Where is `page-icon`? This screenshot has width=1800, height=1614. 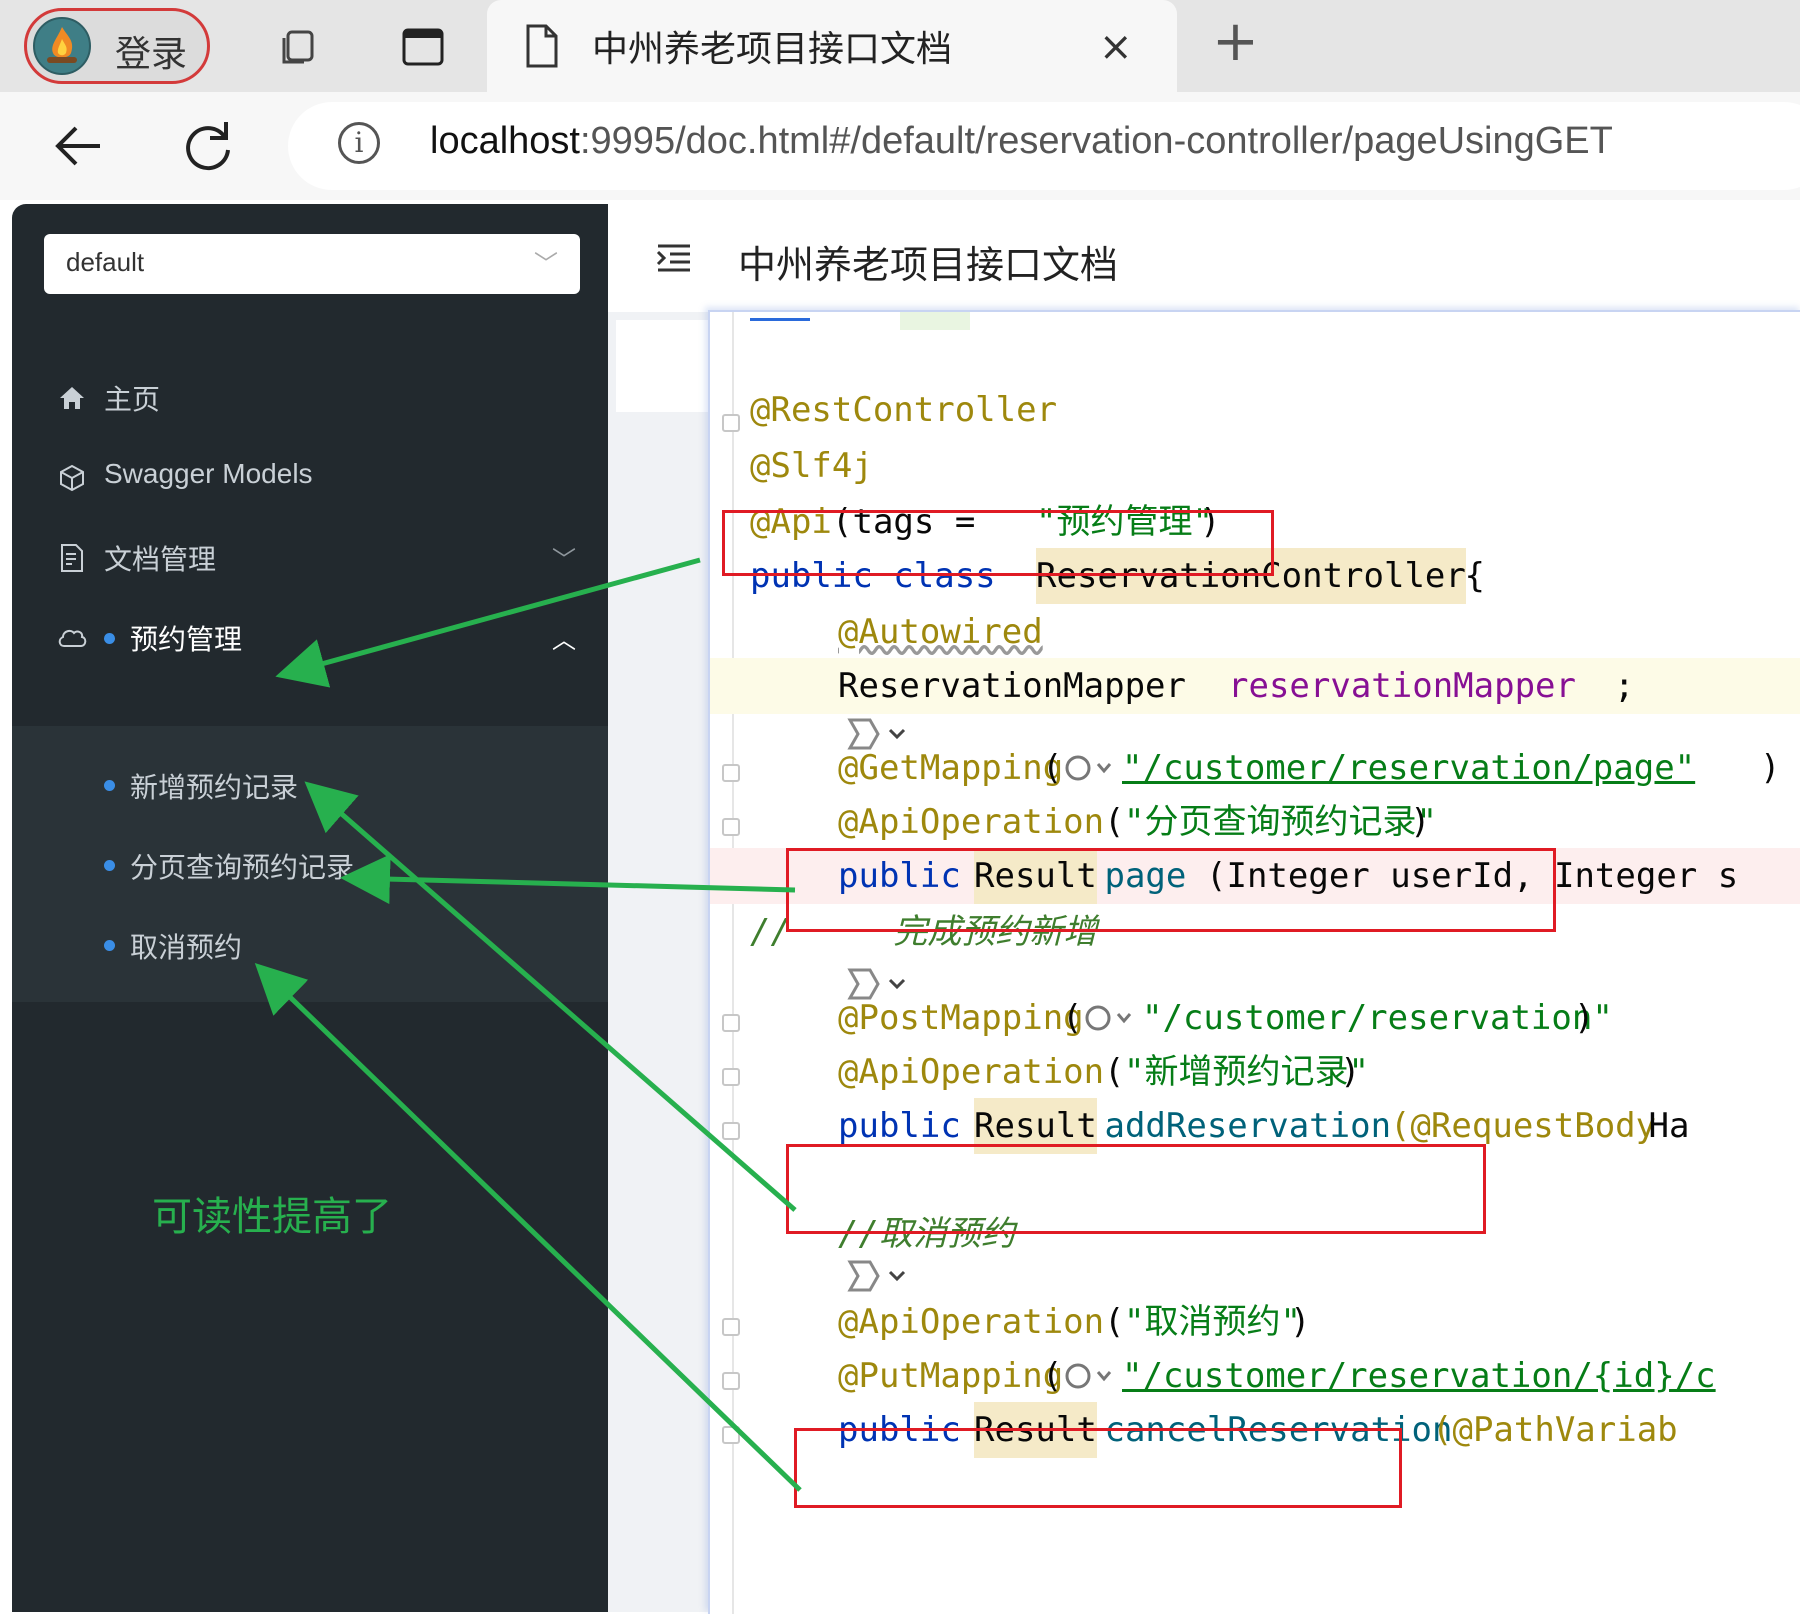 page-icon is located at coordinates (542, 46).